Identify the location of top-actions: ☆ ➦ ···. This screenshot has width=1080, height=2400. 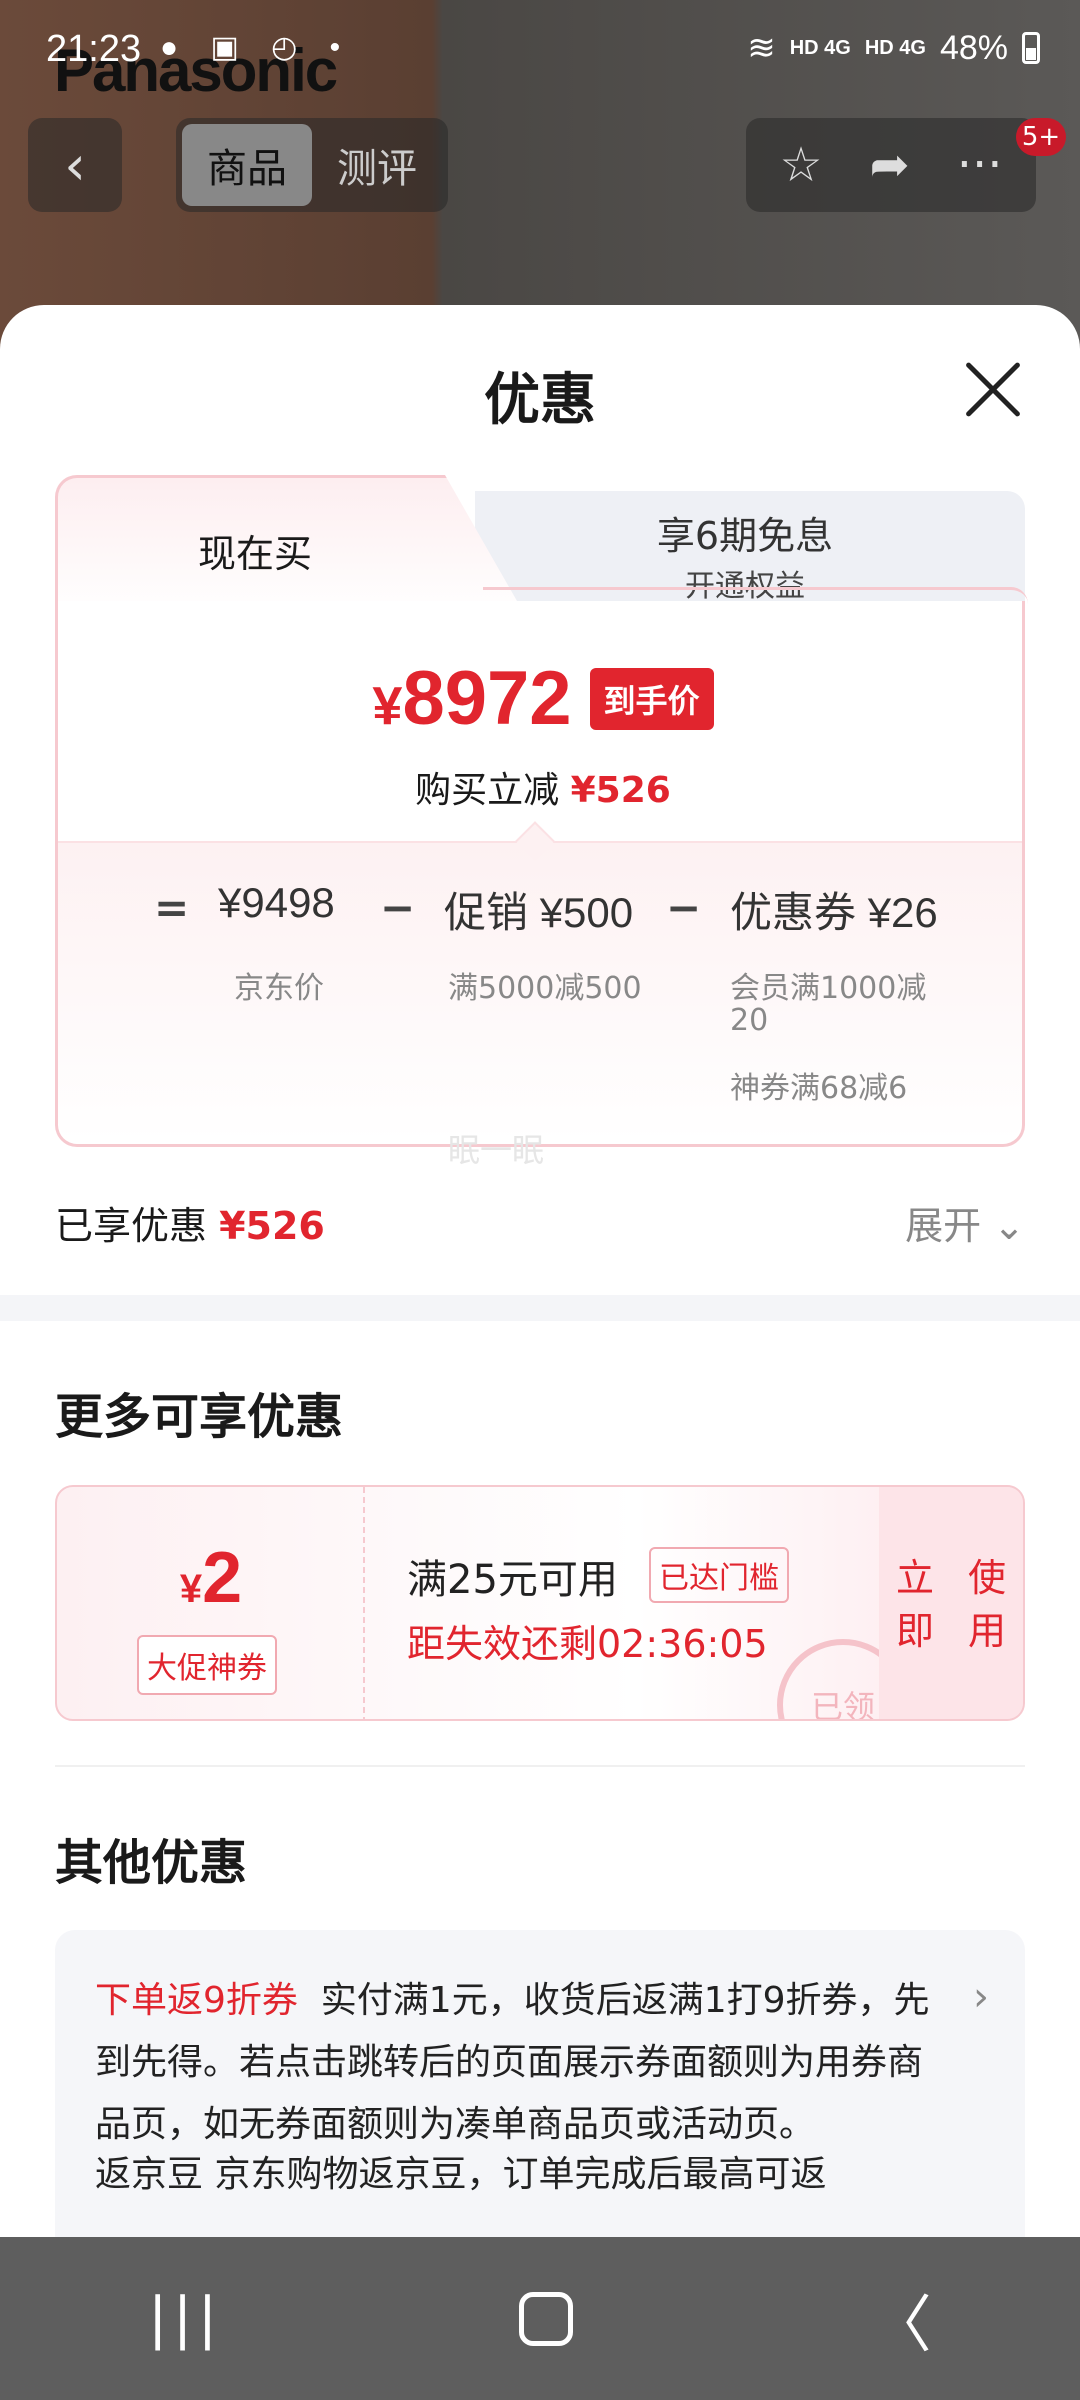
(891, 165).